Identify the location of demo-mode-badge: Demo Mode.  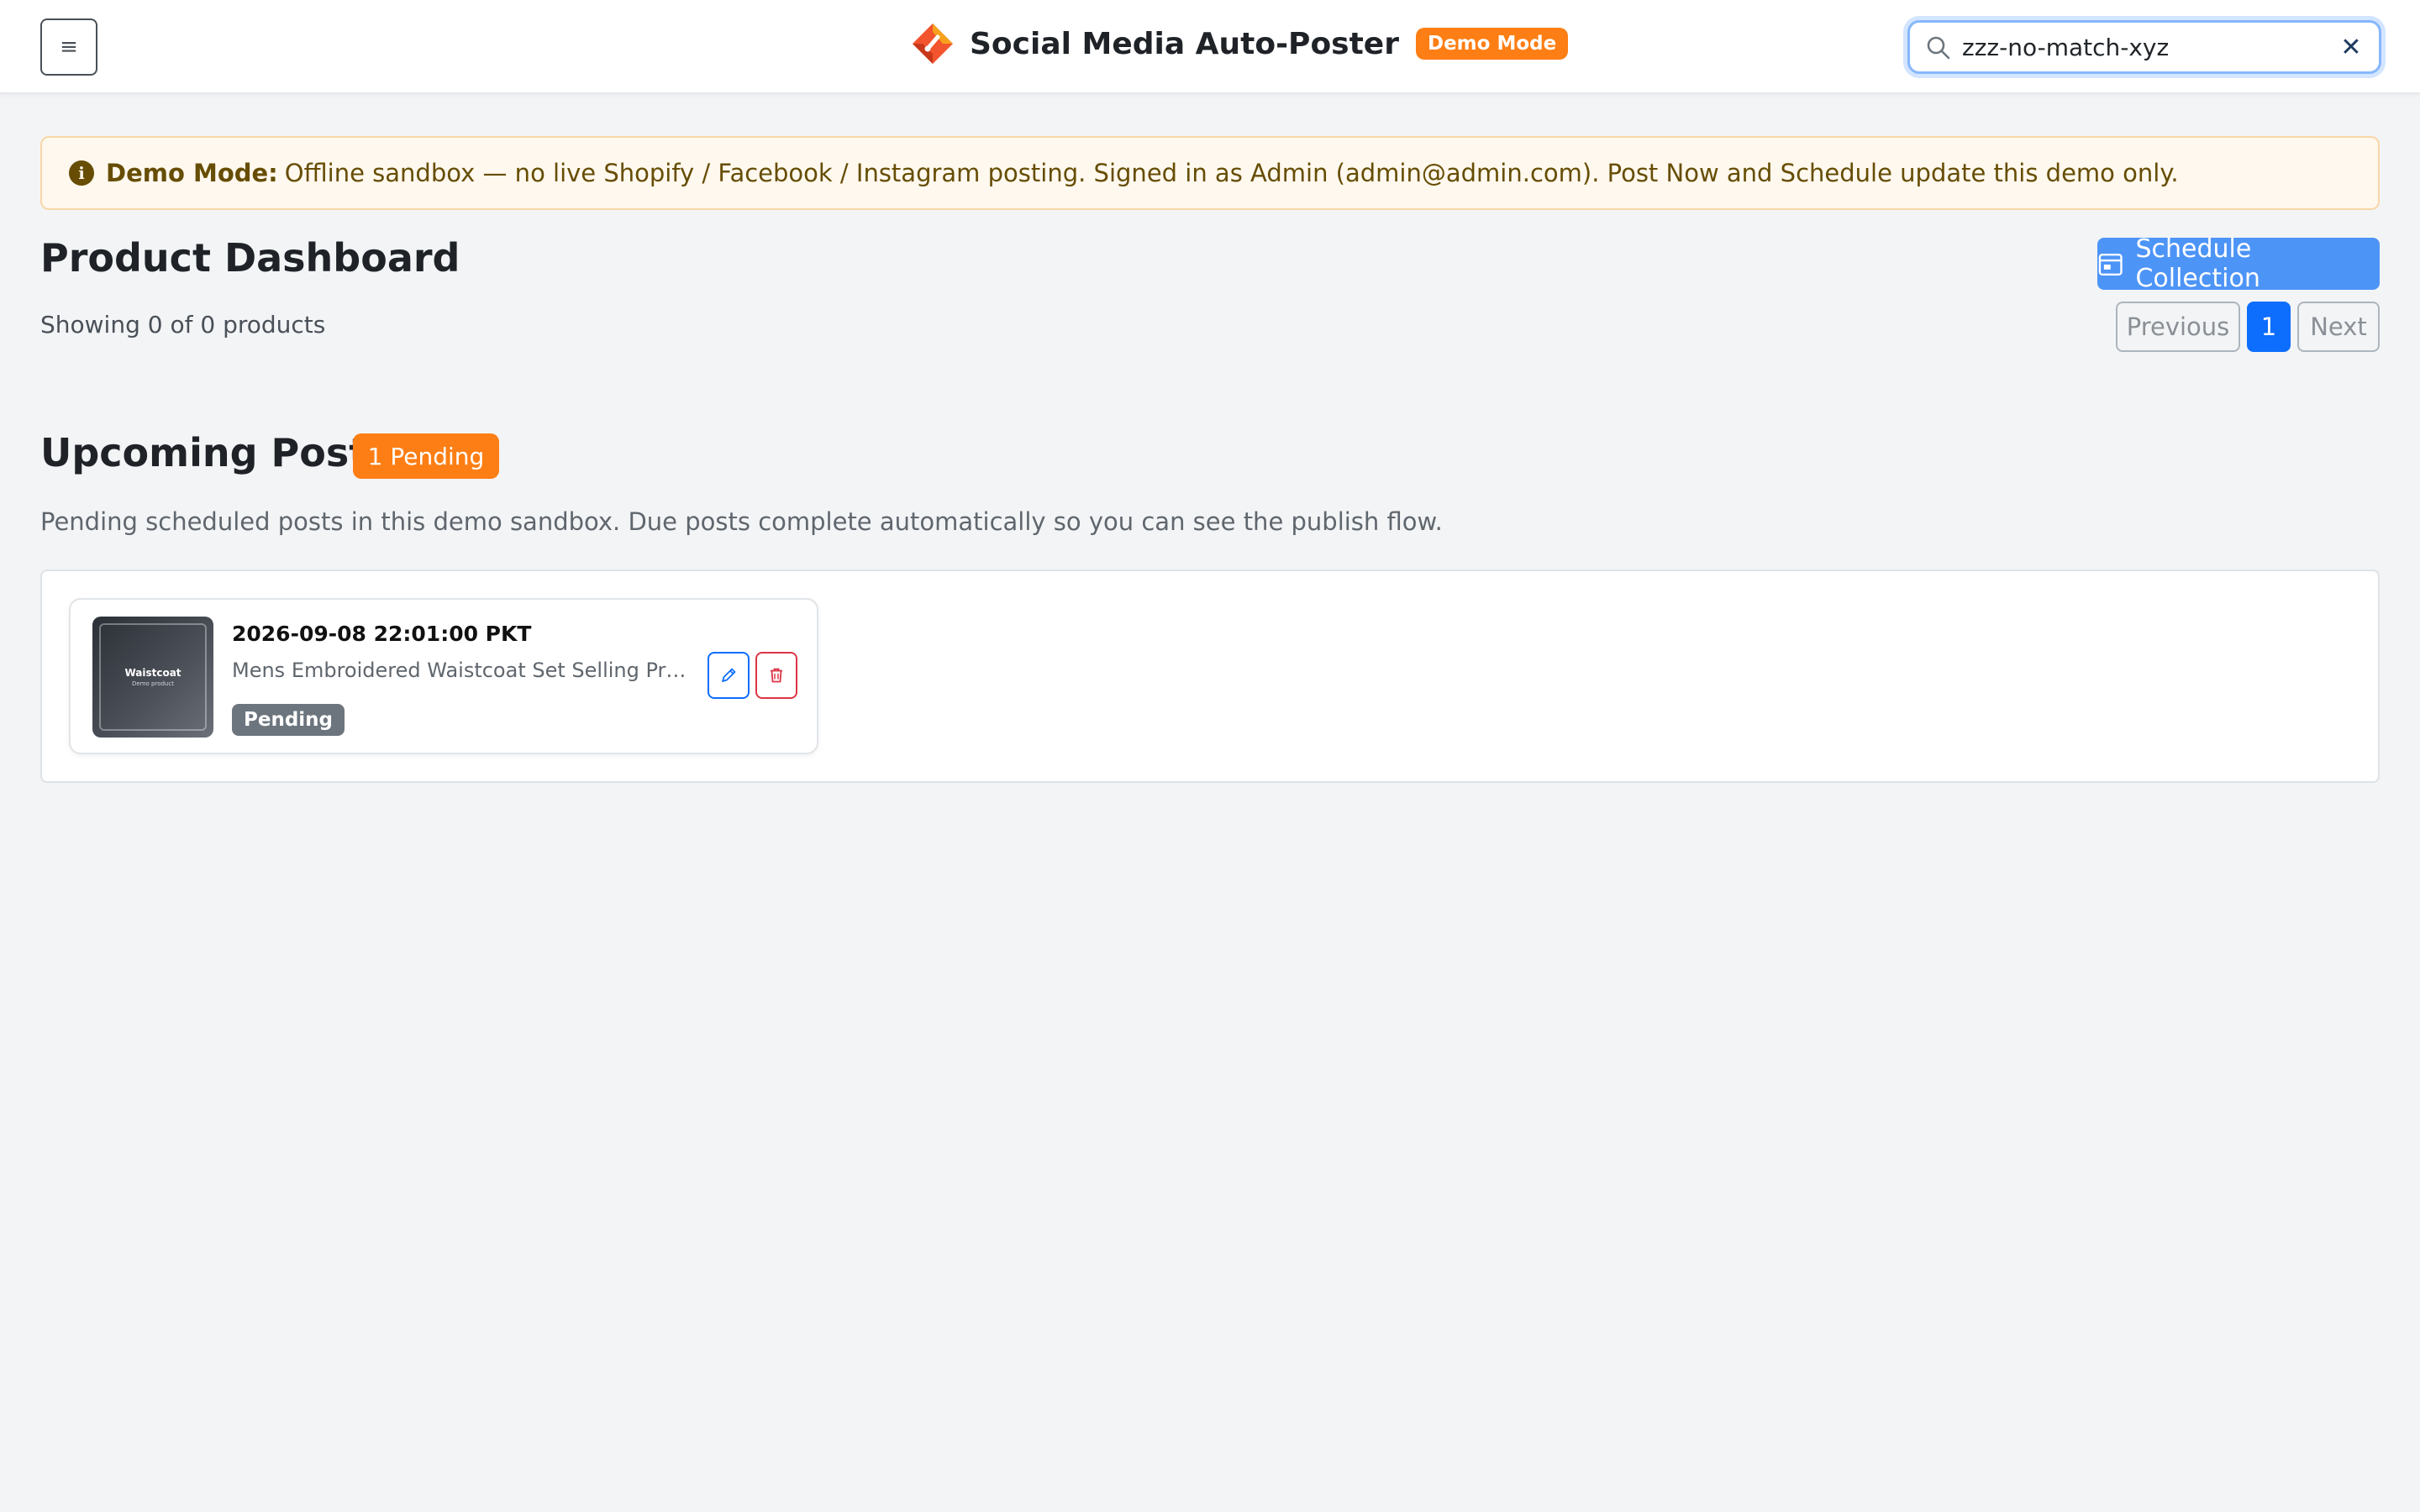
(1492, 44).